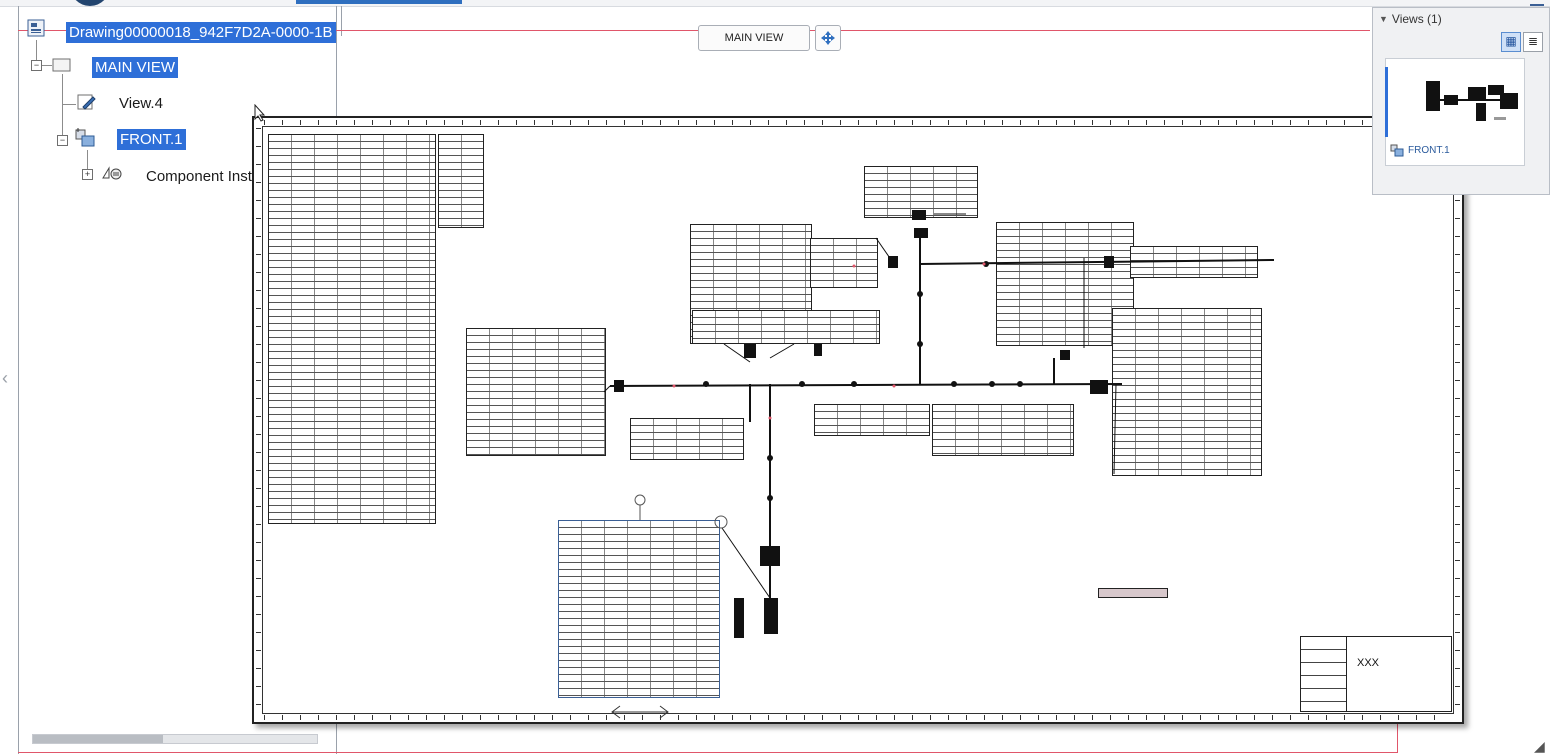  Describe the element at coordinates (98, 739) in the screenshot. I see `scrollbar-thumb` at that location.